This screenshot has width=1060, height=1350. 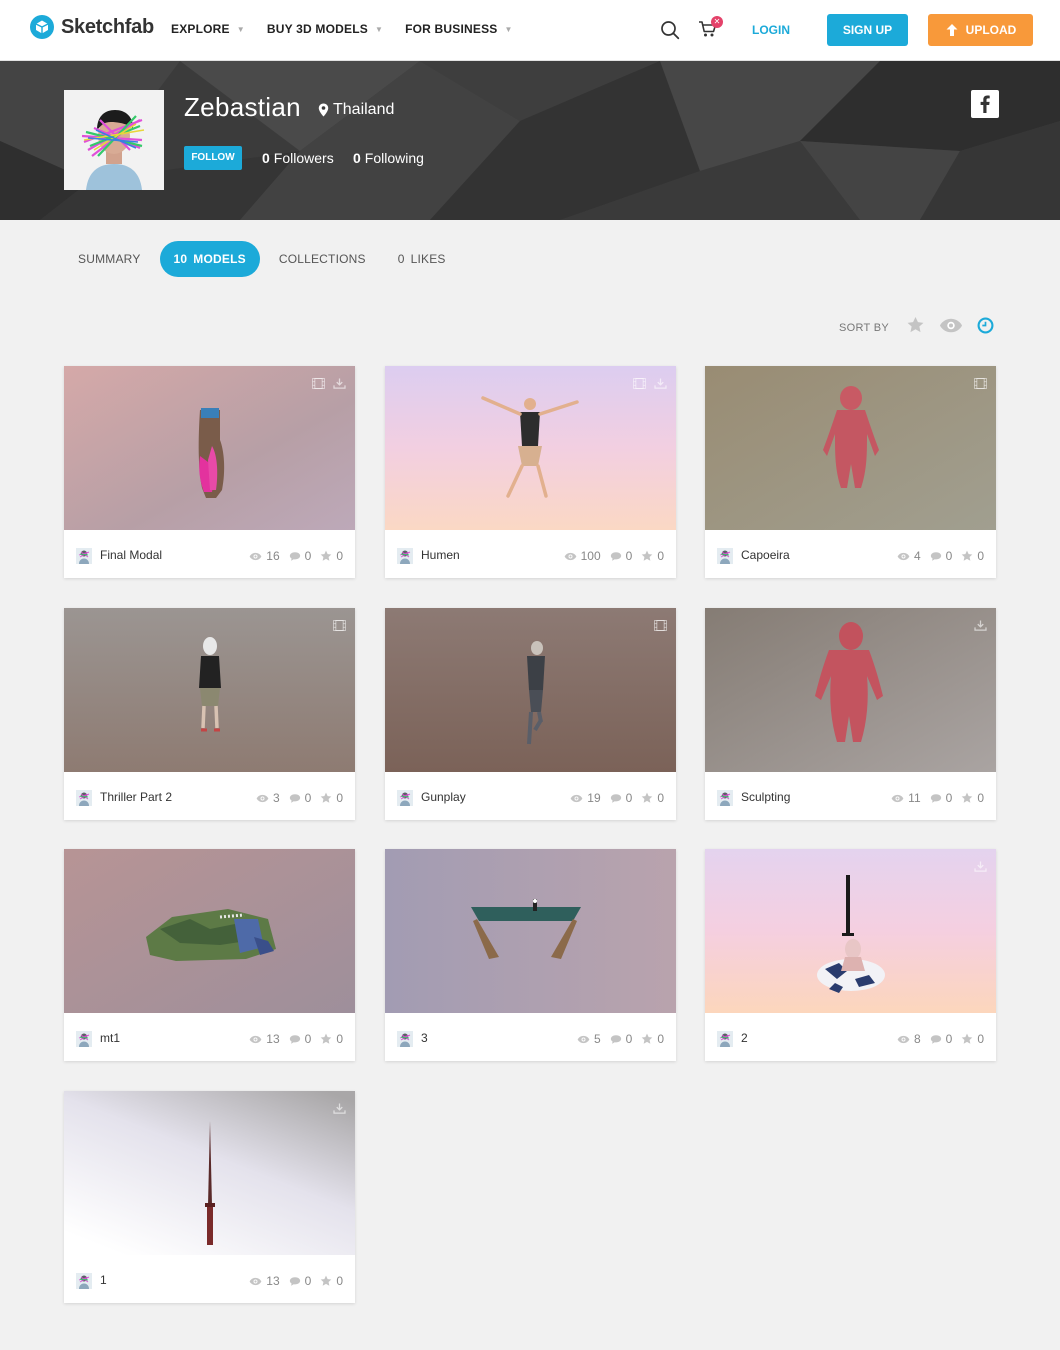 What do you see at coordinates (103, 1280) in the screenshot?
I see `model-name: 1` at bounding box center [103, 1280].